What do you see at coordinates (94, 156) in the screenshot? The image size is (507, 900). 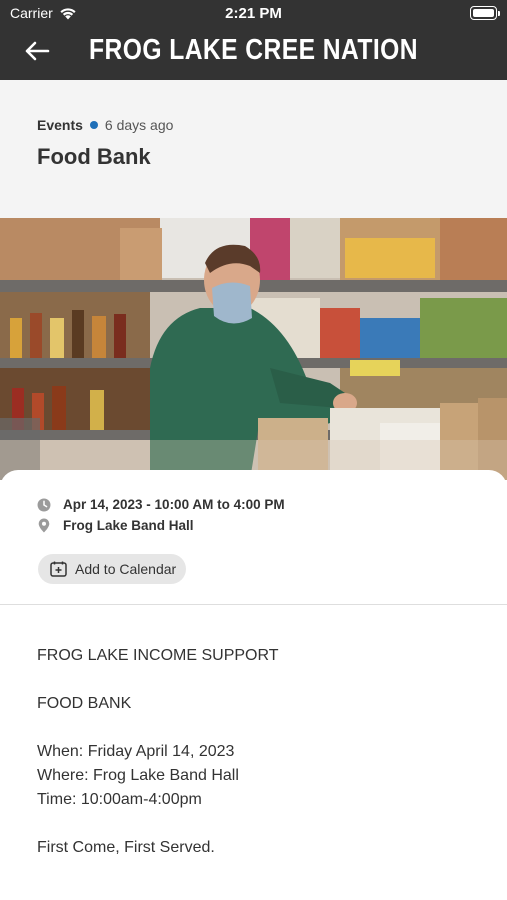 I see `post-title: Food Bank` at bounding box center [94, 156].